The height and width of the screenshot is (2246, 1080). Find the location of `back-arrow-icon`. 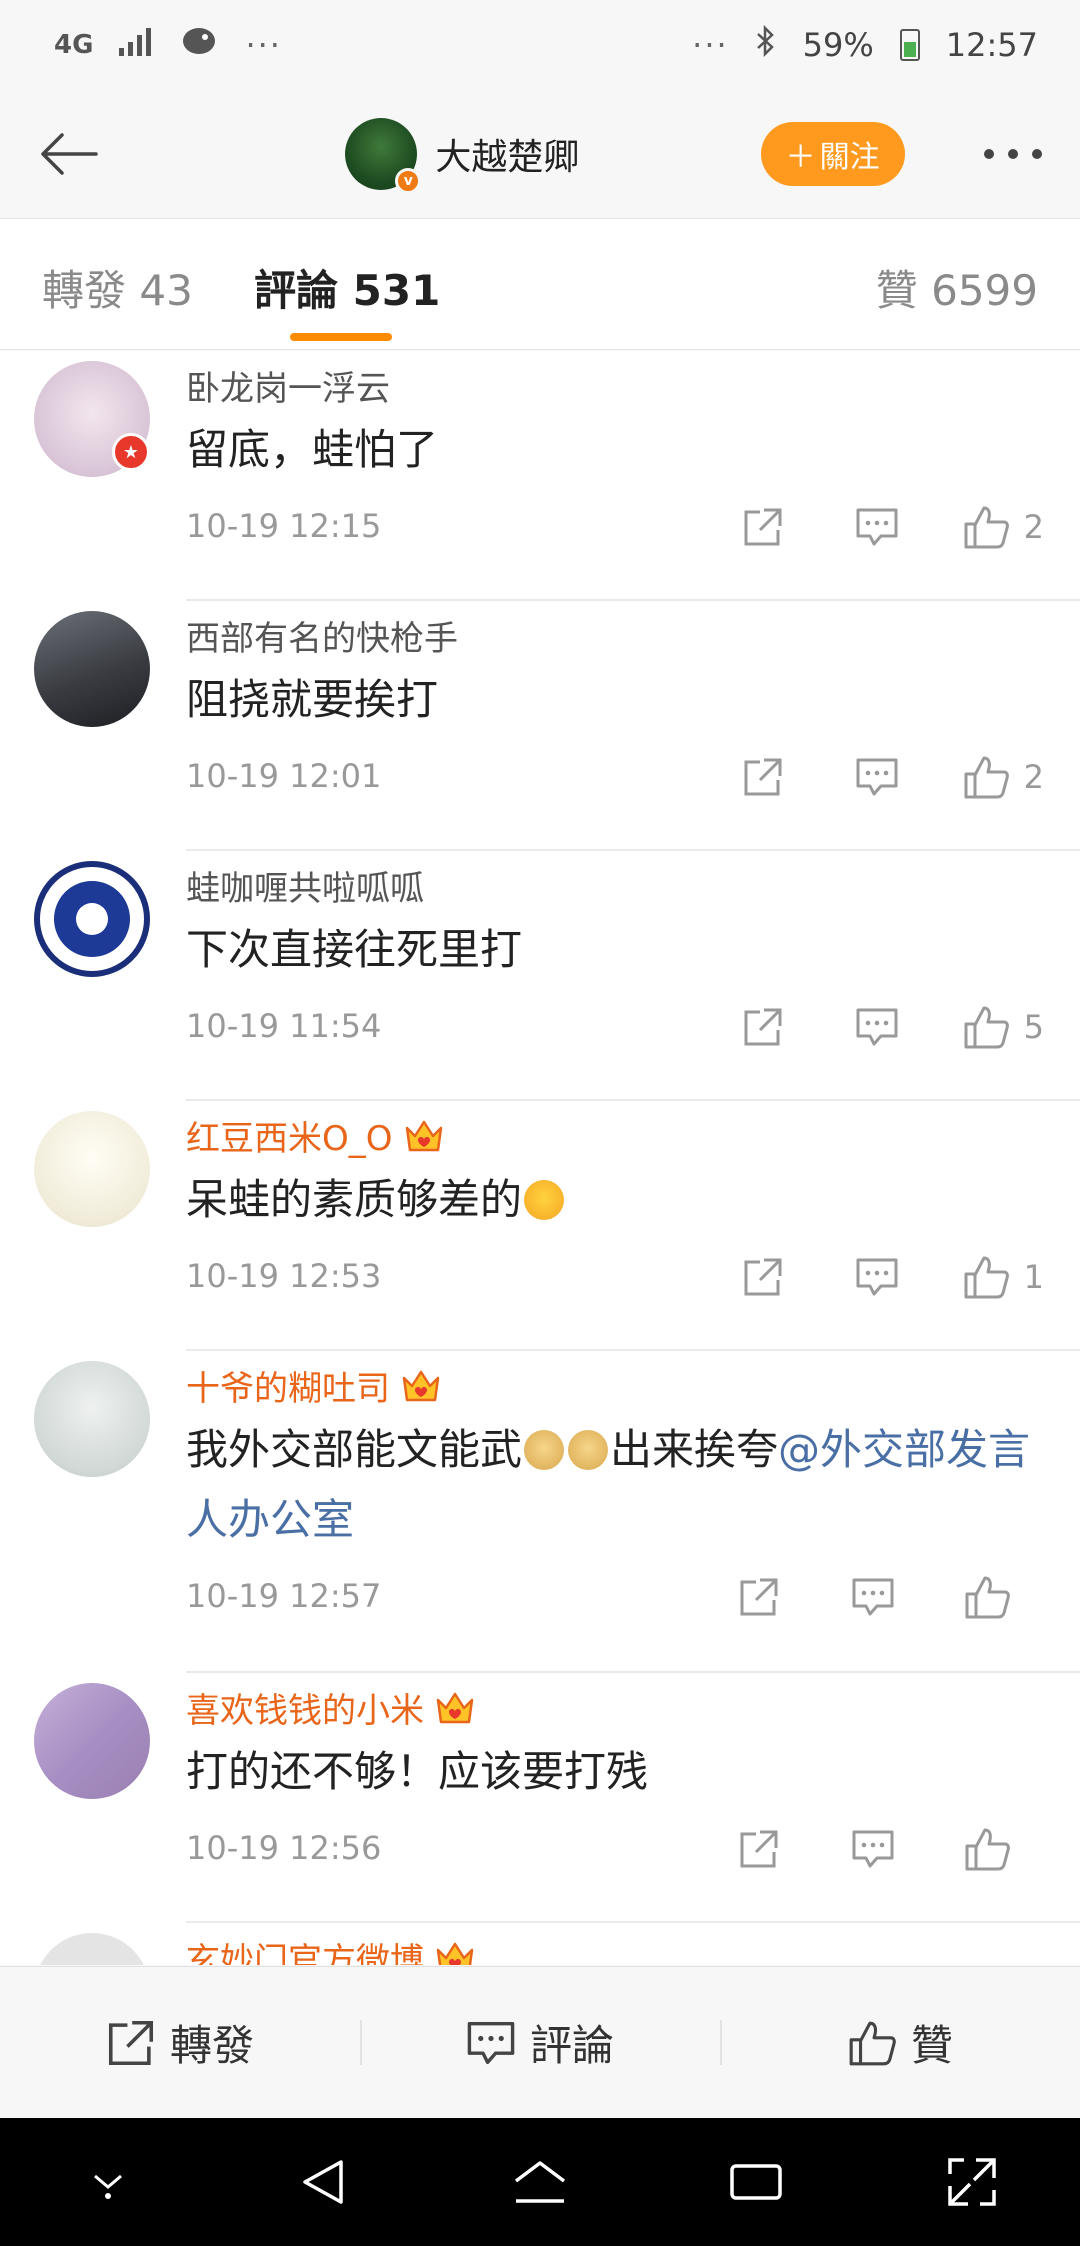

back-arrow-icon is located at coordinates (69, 154).